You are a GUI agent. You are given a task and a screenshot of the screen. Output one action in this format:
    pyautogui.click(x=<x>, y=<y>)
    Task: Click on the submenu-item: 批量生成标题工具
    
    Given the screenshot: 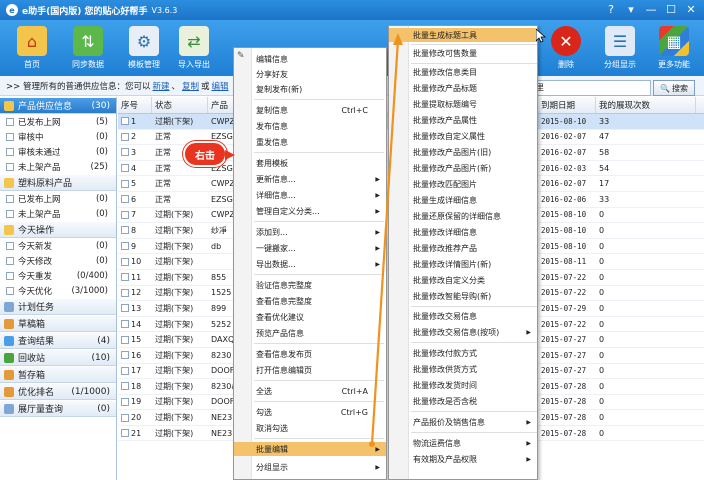 What is the action you would take?
    pyautogui.click(x=463, y=35)
    